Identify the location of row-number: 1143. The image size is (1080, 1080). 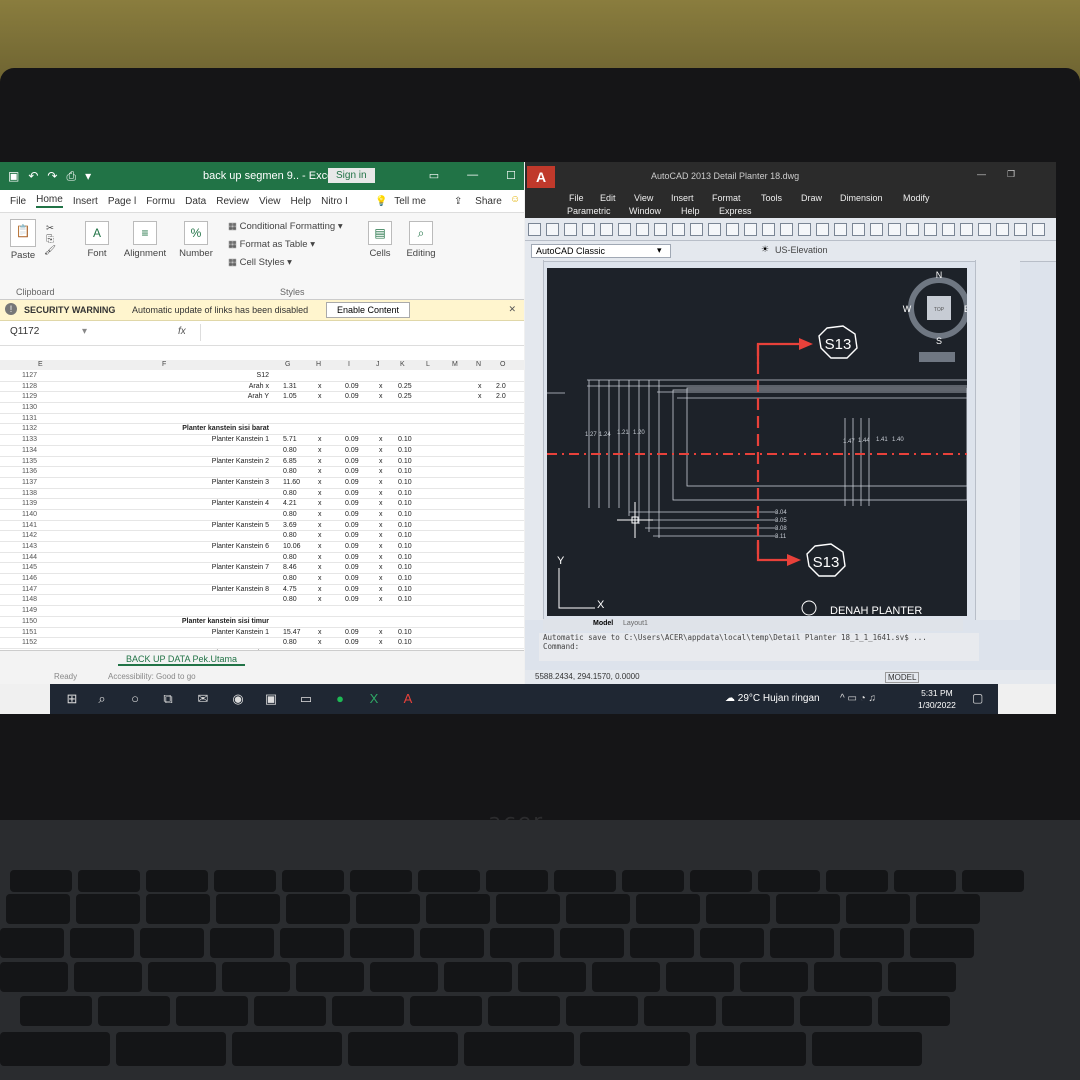
(29, 546).